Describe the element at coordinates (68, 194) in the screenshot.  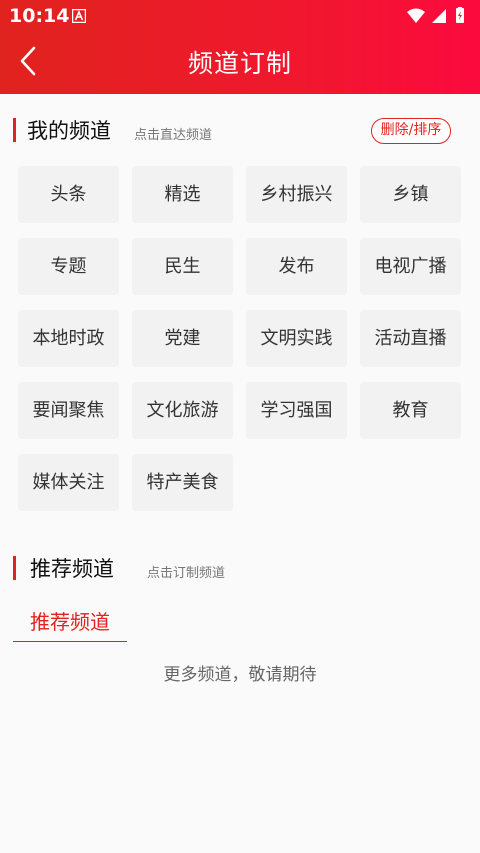
I see `channel-item: 头条` at that location.